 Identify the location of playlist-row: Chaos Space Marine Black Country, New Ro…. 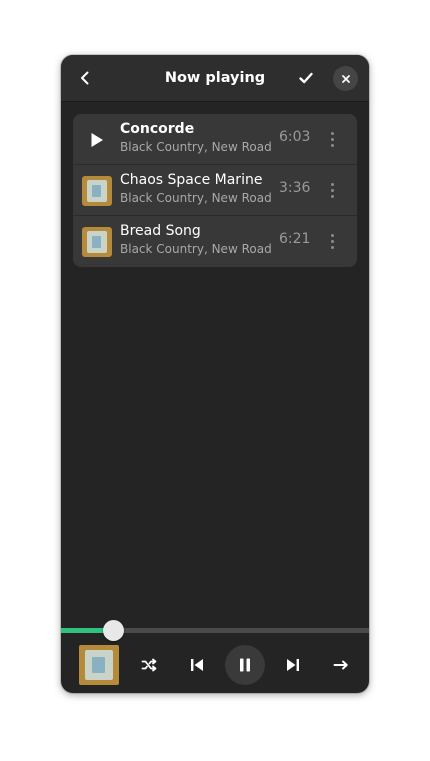
(215, 190).